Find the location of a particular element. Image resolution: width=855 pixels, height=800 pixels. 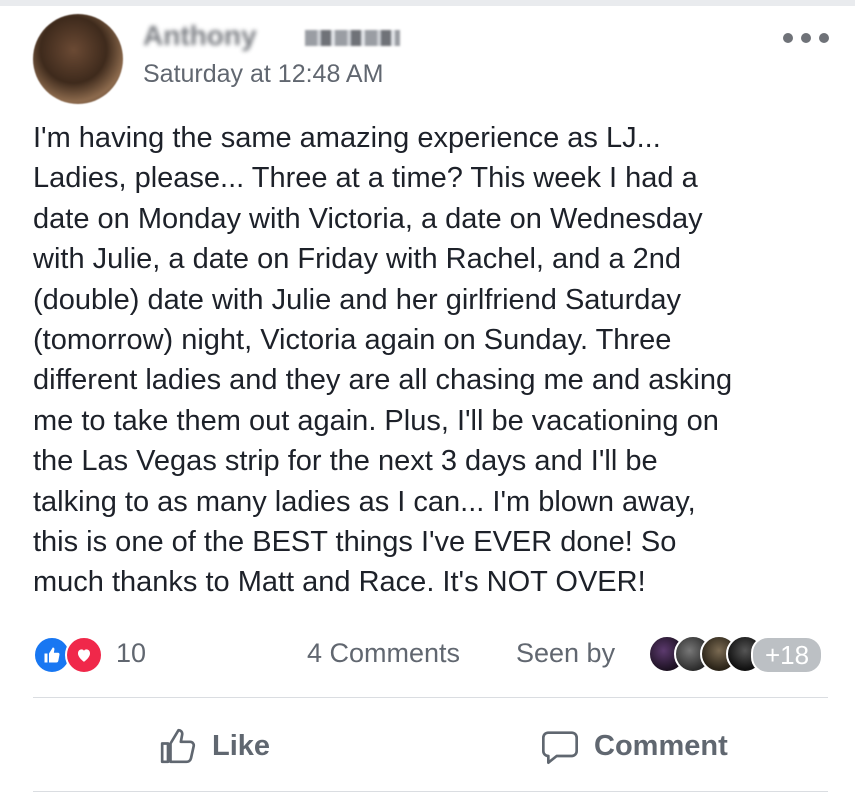

reaction-icons is located at coordinates (72, 655).